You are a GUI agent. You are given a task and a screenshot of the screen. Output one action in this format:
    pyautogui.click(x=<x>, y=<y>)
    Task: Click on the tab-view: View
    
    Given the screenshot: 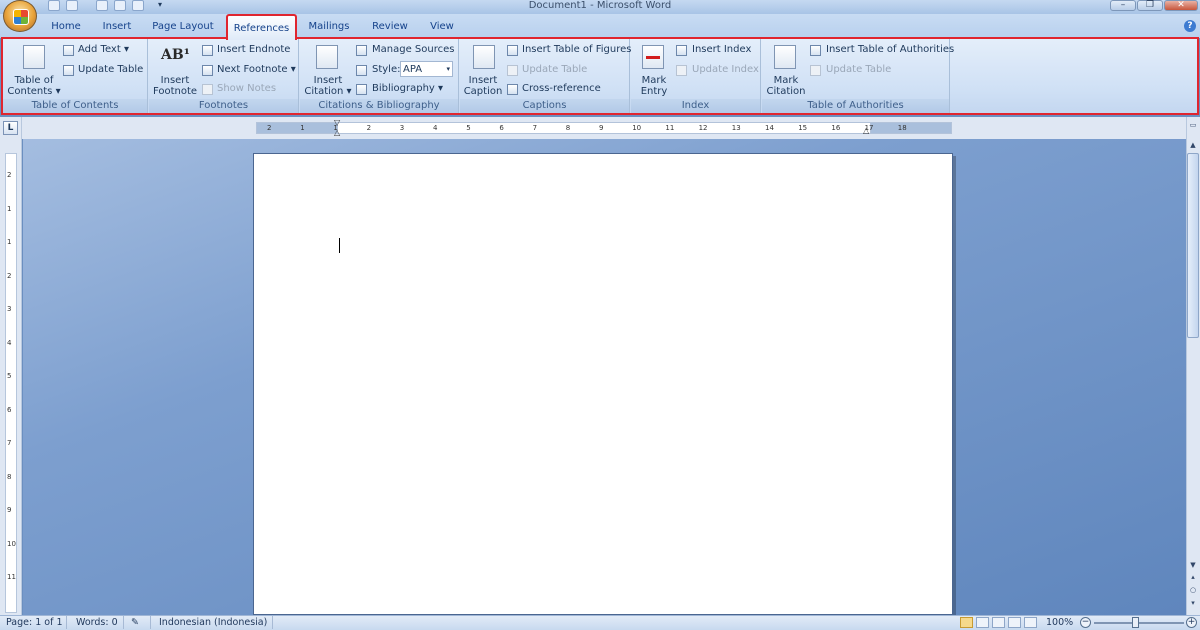 What is the action you would take?
    pyautogui.click(x=442, y=26)
    